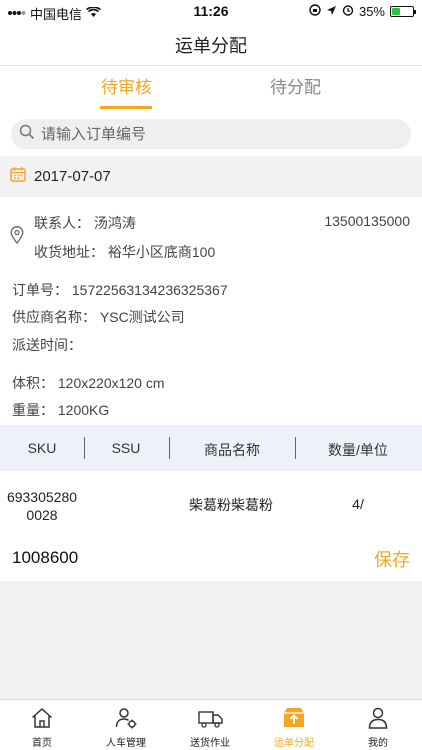 The height and width of the screenshot is (750, 422). What do you see at coordinates (378, 743) in the screenshot?
I see `tabbar-label: 我的` at bounding box center [378, 743].